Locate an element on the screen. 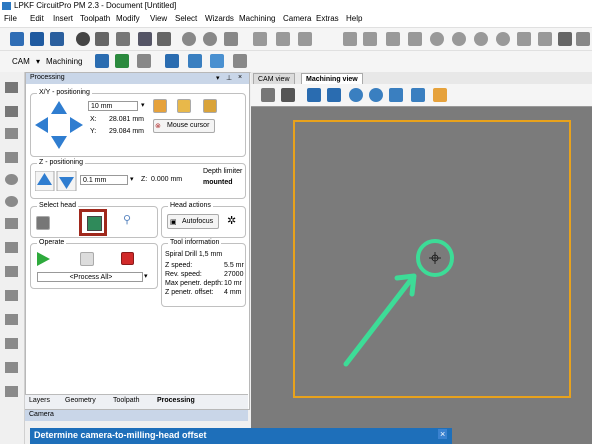  milling-head-button is located at coordinates (43, 223).